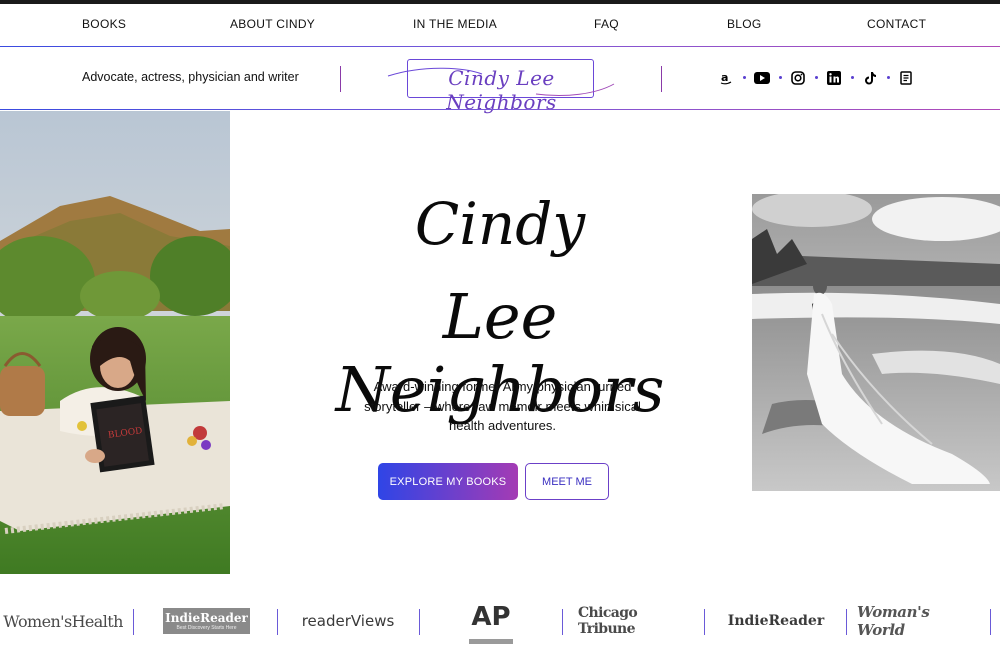 The height and width of the screenshot is (664, 1000). Describe the element at coordinates (776, 621) in the screenshot. I see `press-logo-indiereader: IndieReader` at that location.